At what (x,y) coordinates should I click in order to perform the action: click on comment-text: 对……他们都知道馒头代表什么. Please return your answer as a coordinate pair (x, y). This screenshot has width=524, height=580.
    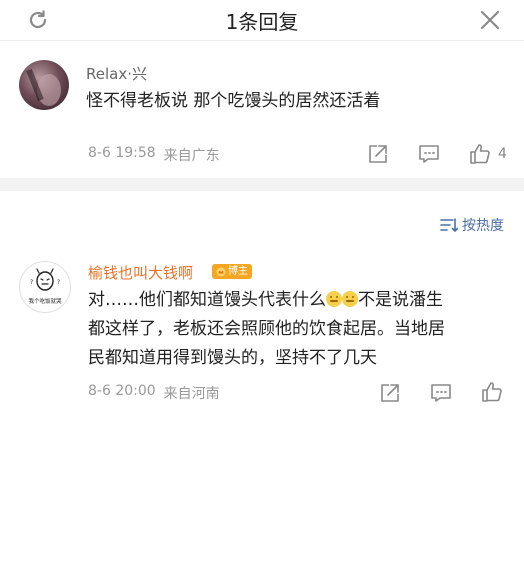
    Looking at the image, I should click on (207, 300).